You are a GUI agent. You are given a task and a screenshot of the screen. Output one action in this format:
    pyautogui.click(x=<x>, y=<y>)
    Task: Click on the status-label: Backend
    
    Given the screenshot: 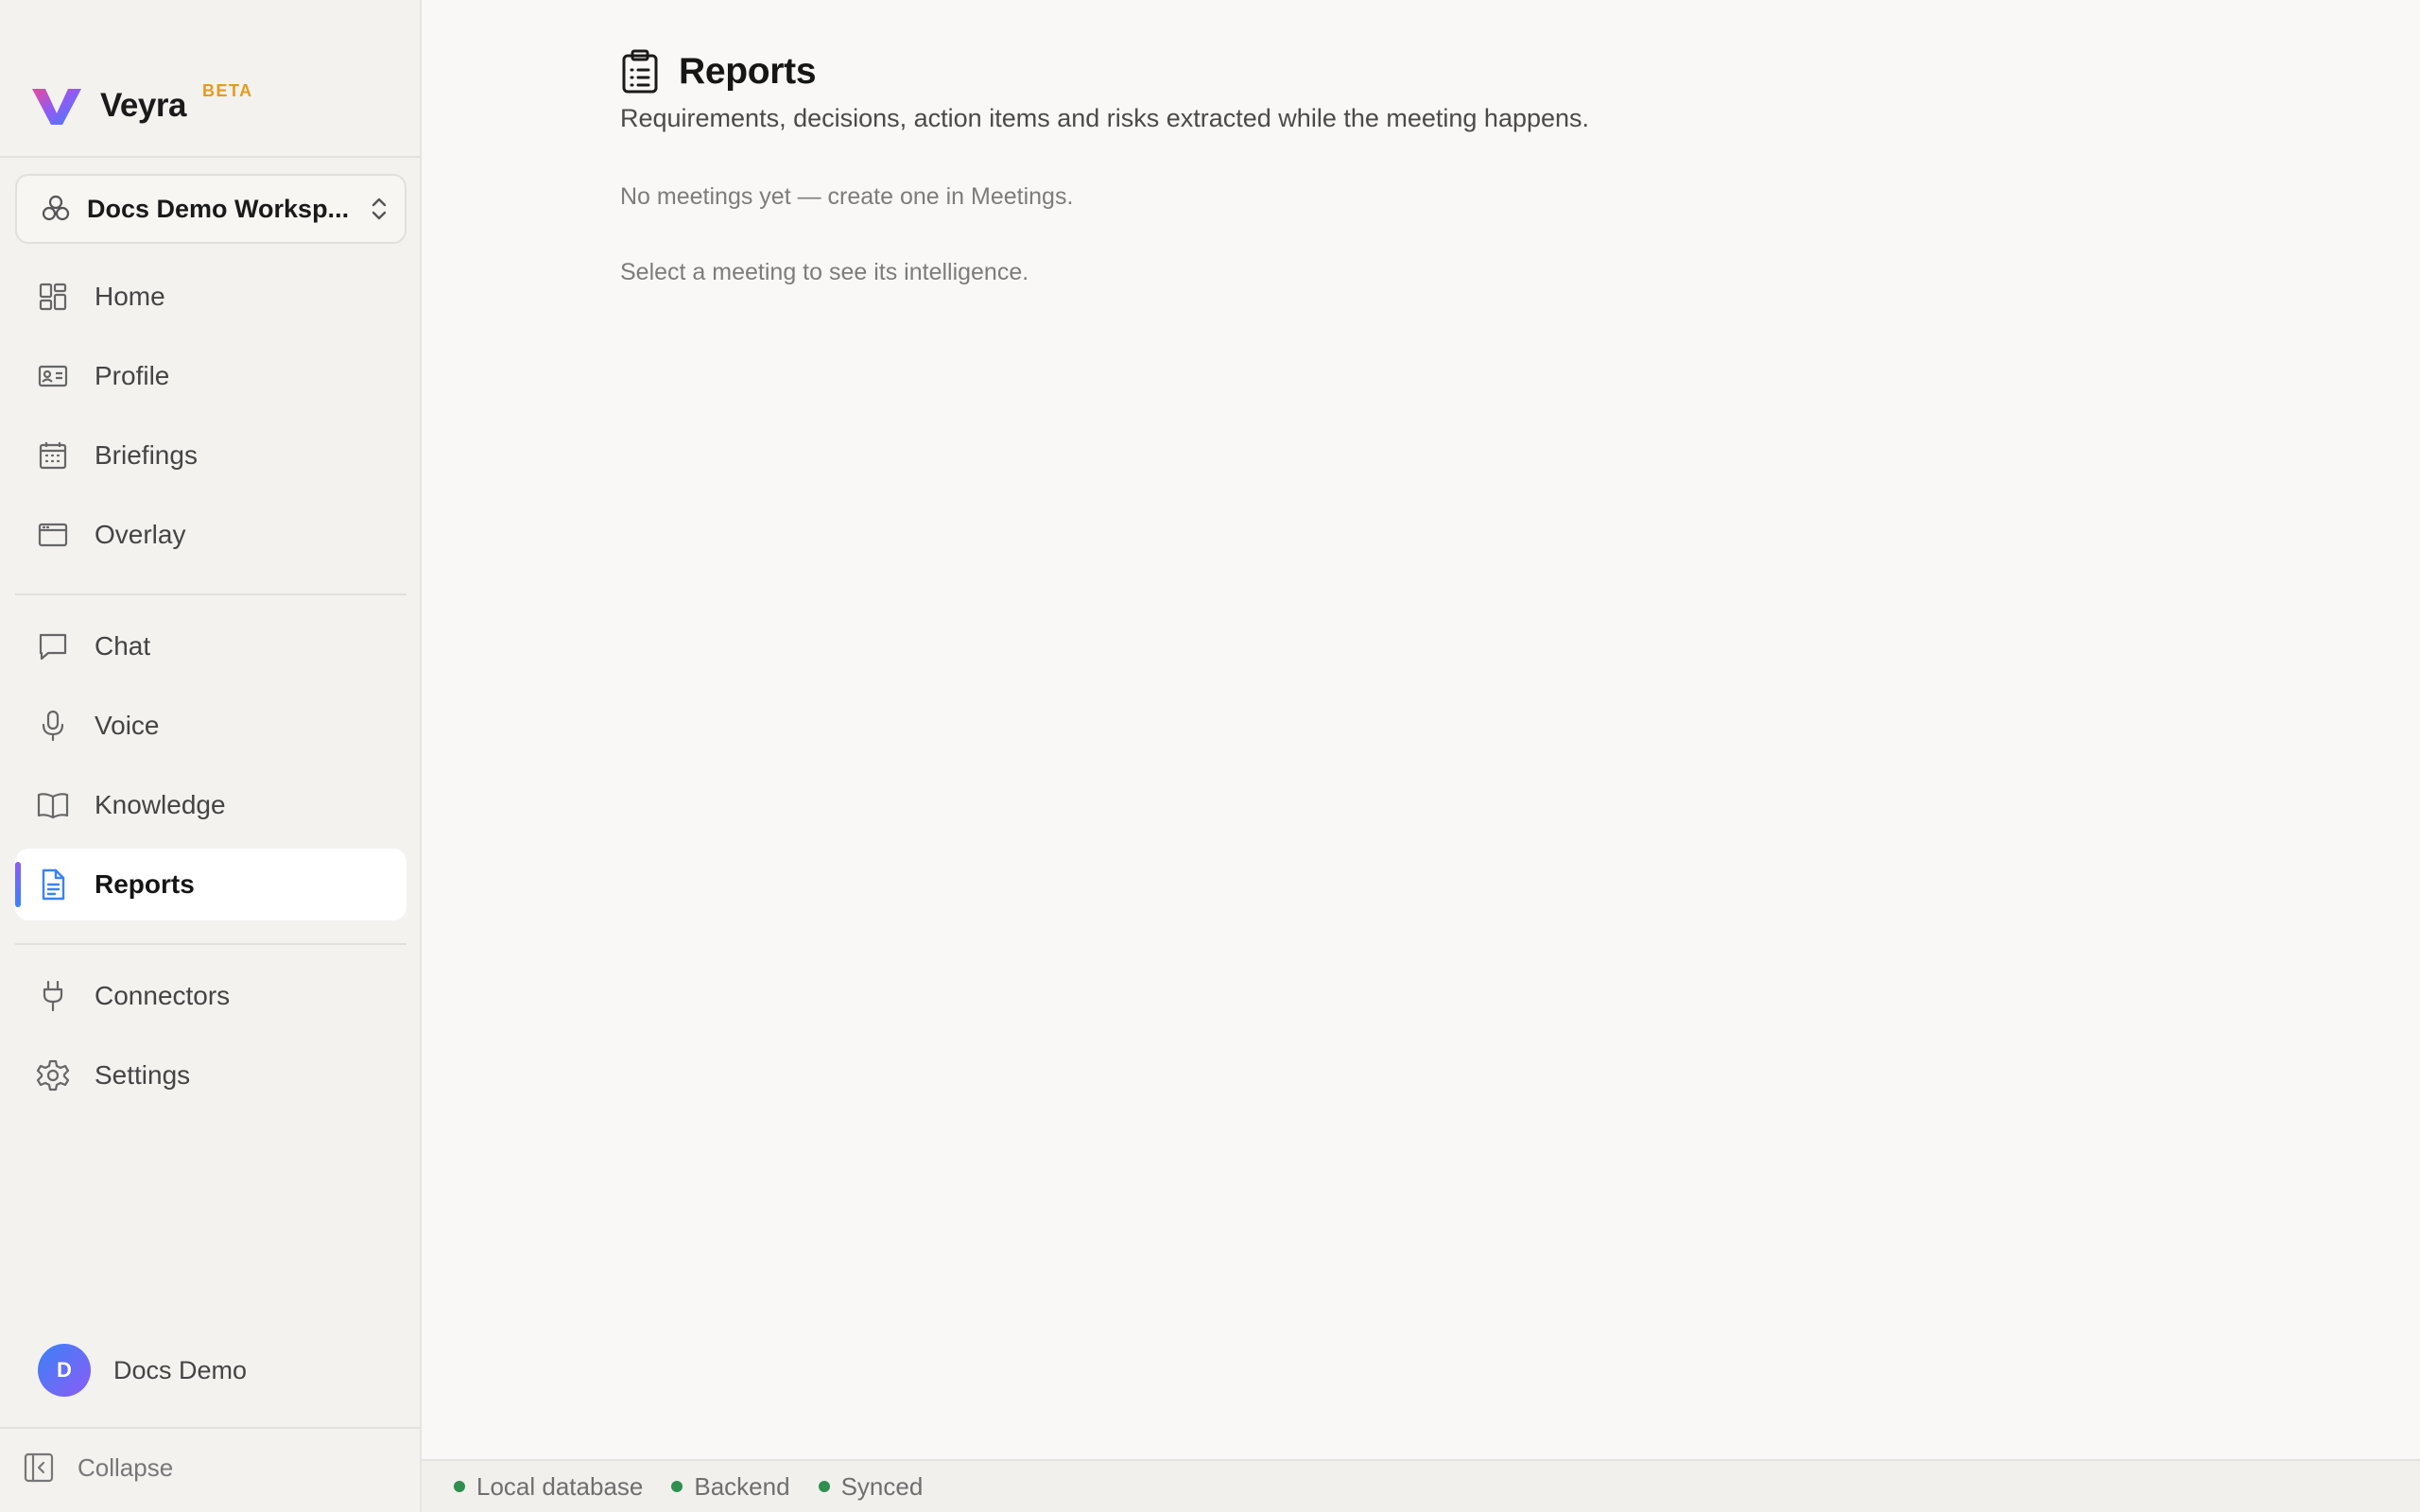 What is the action you would take?
    pyautogui.click(x=742, y=1486)
    